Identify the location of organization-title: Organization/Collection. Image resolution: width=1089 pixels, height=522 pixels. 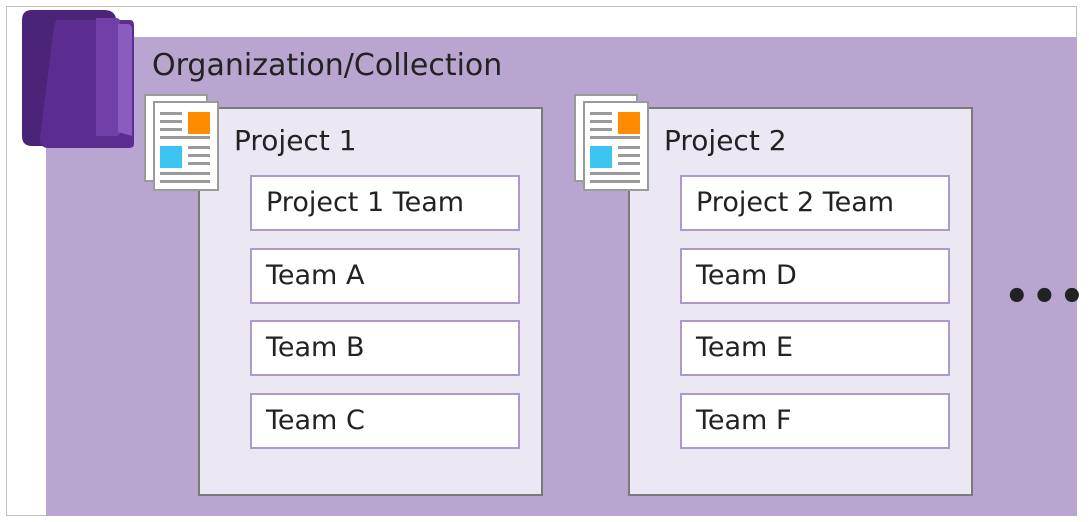
(327, 65).